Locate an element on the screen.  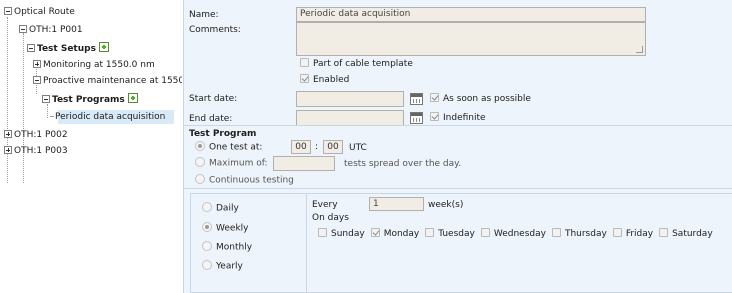
yearly-label: Yearly is located at coordinates (229, 266).